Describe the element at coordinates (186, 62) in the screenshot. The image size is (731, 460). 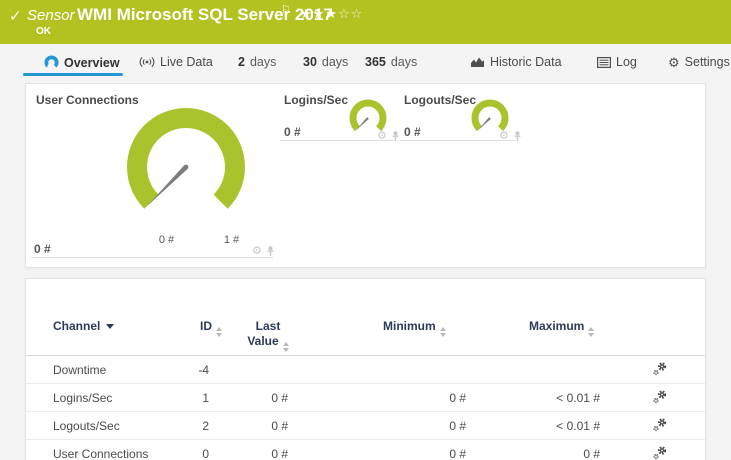
I see `tab-live-data-label: Live Data` at that location.